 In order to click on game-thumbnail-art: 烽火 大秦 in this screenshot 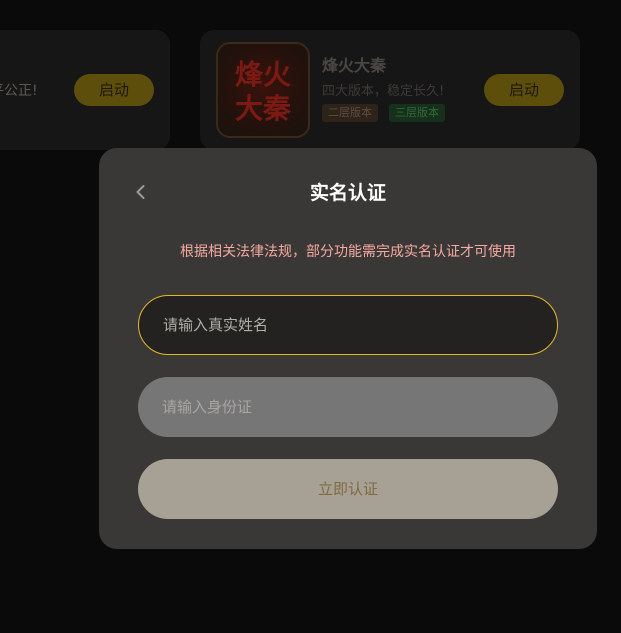, I will do `click(263, 91)`.